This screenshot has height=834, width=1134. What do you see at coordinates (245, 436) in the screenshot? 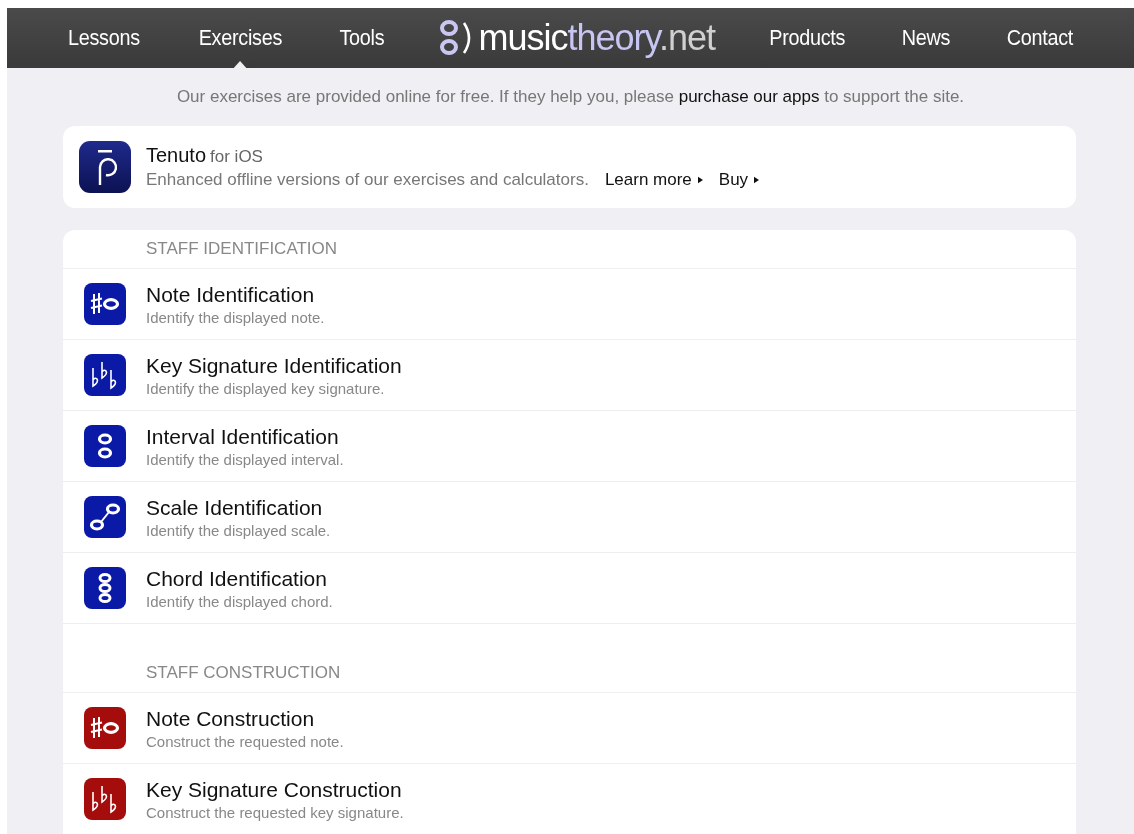
I see `exercise-link: Interval Identification` at bounding box center [245, 436].